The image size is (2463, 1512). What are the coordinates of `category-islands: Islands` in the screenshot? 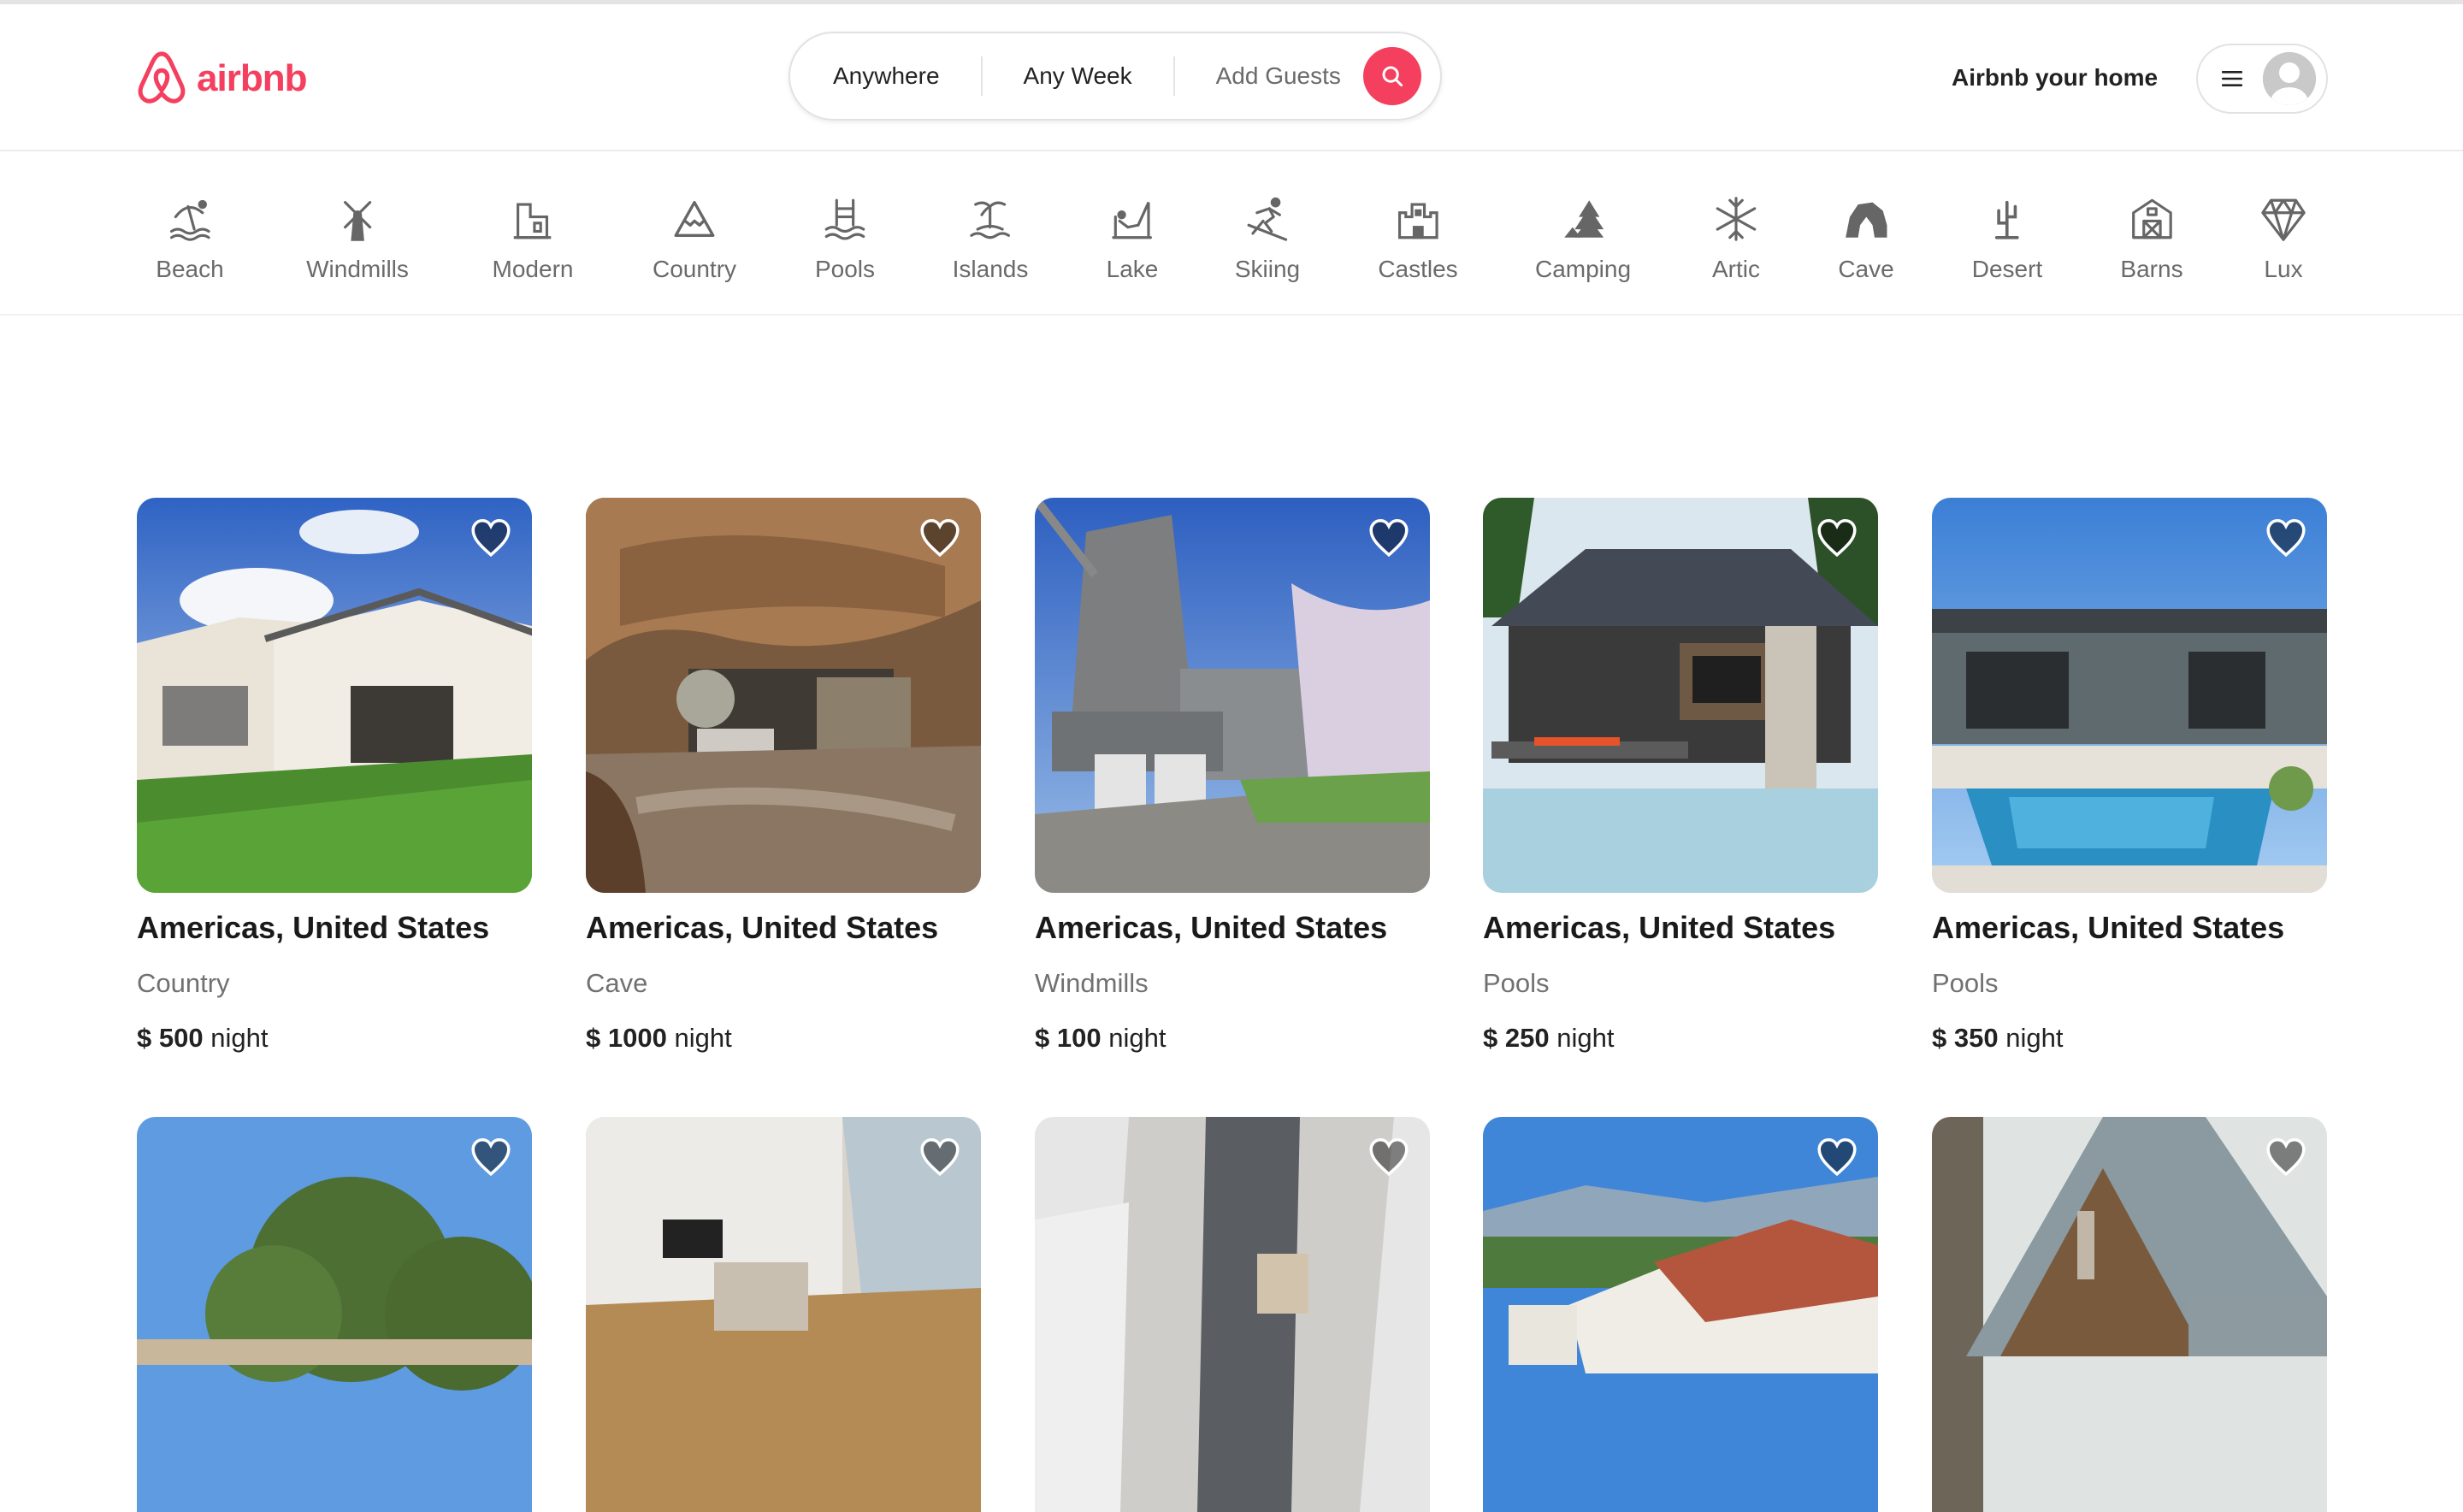 It's located at (990, 238).